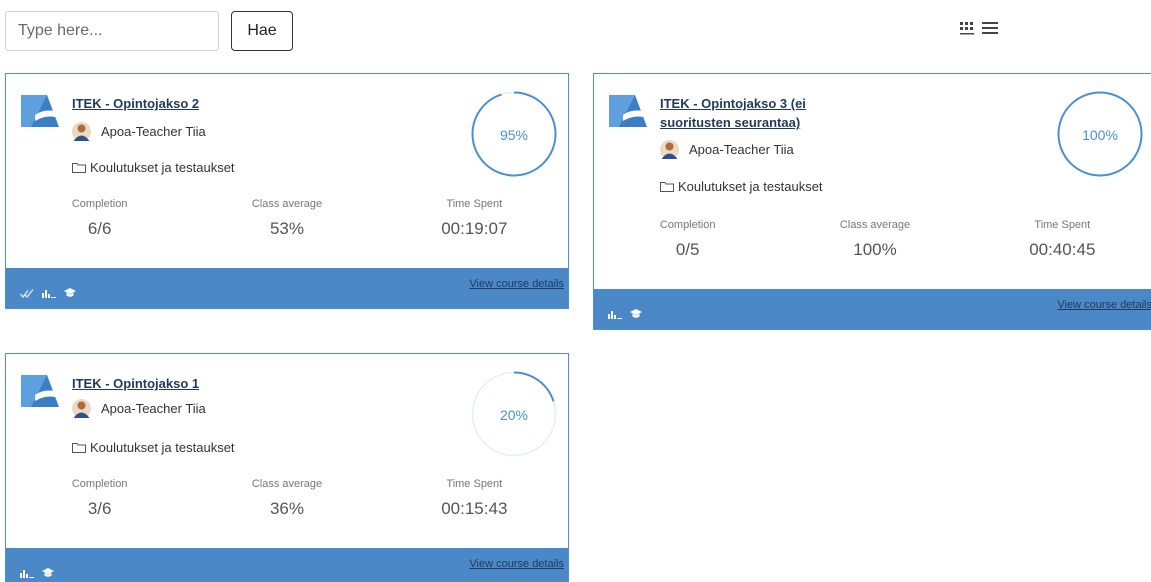  I want to click on progress-percent: 100%, so click(1100, 135).